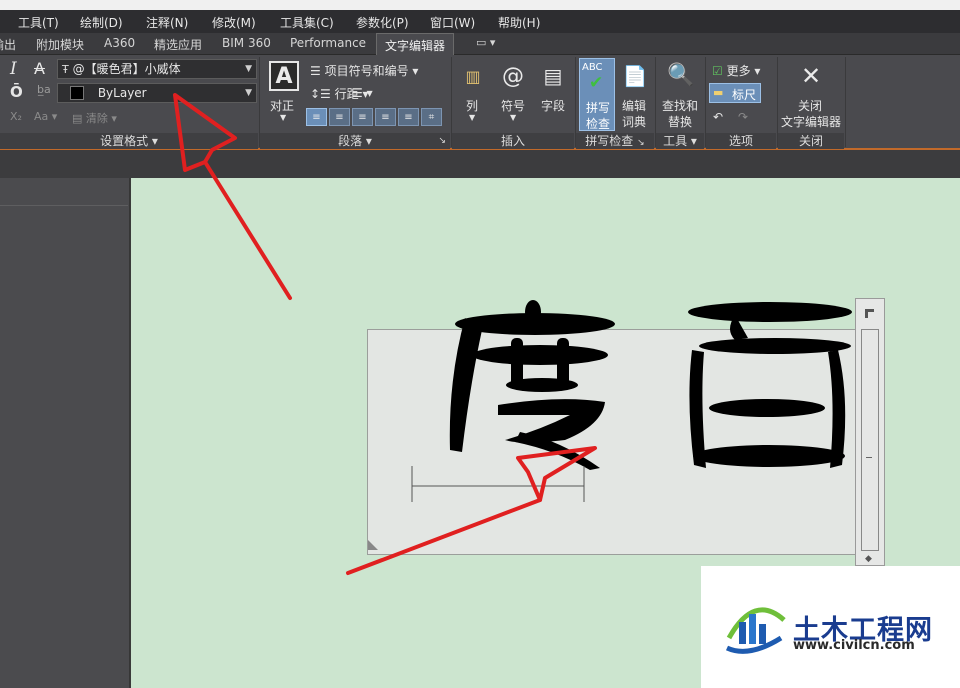  What do you see at coordinates (650, 385) in the screenshot?
I see `mtext-characters` at bounding box center [650, 385].